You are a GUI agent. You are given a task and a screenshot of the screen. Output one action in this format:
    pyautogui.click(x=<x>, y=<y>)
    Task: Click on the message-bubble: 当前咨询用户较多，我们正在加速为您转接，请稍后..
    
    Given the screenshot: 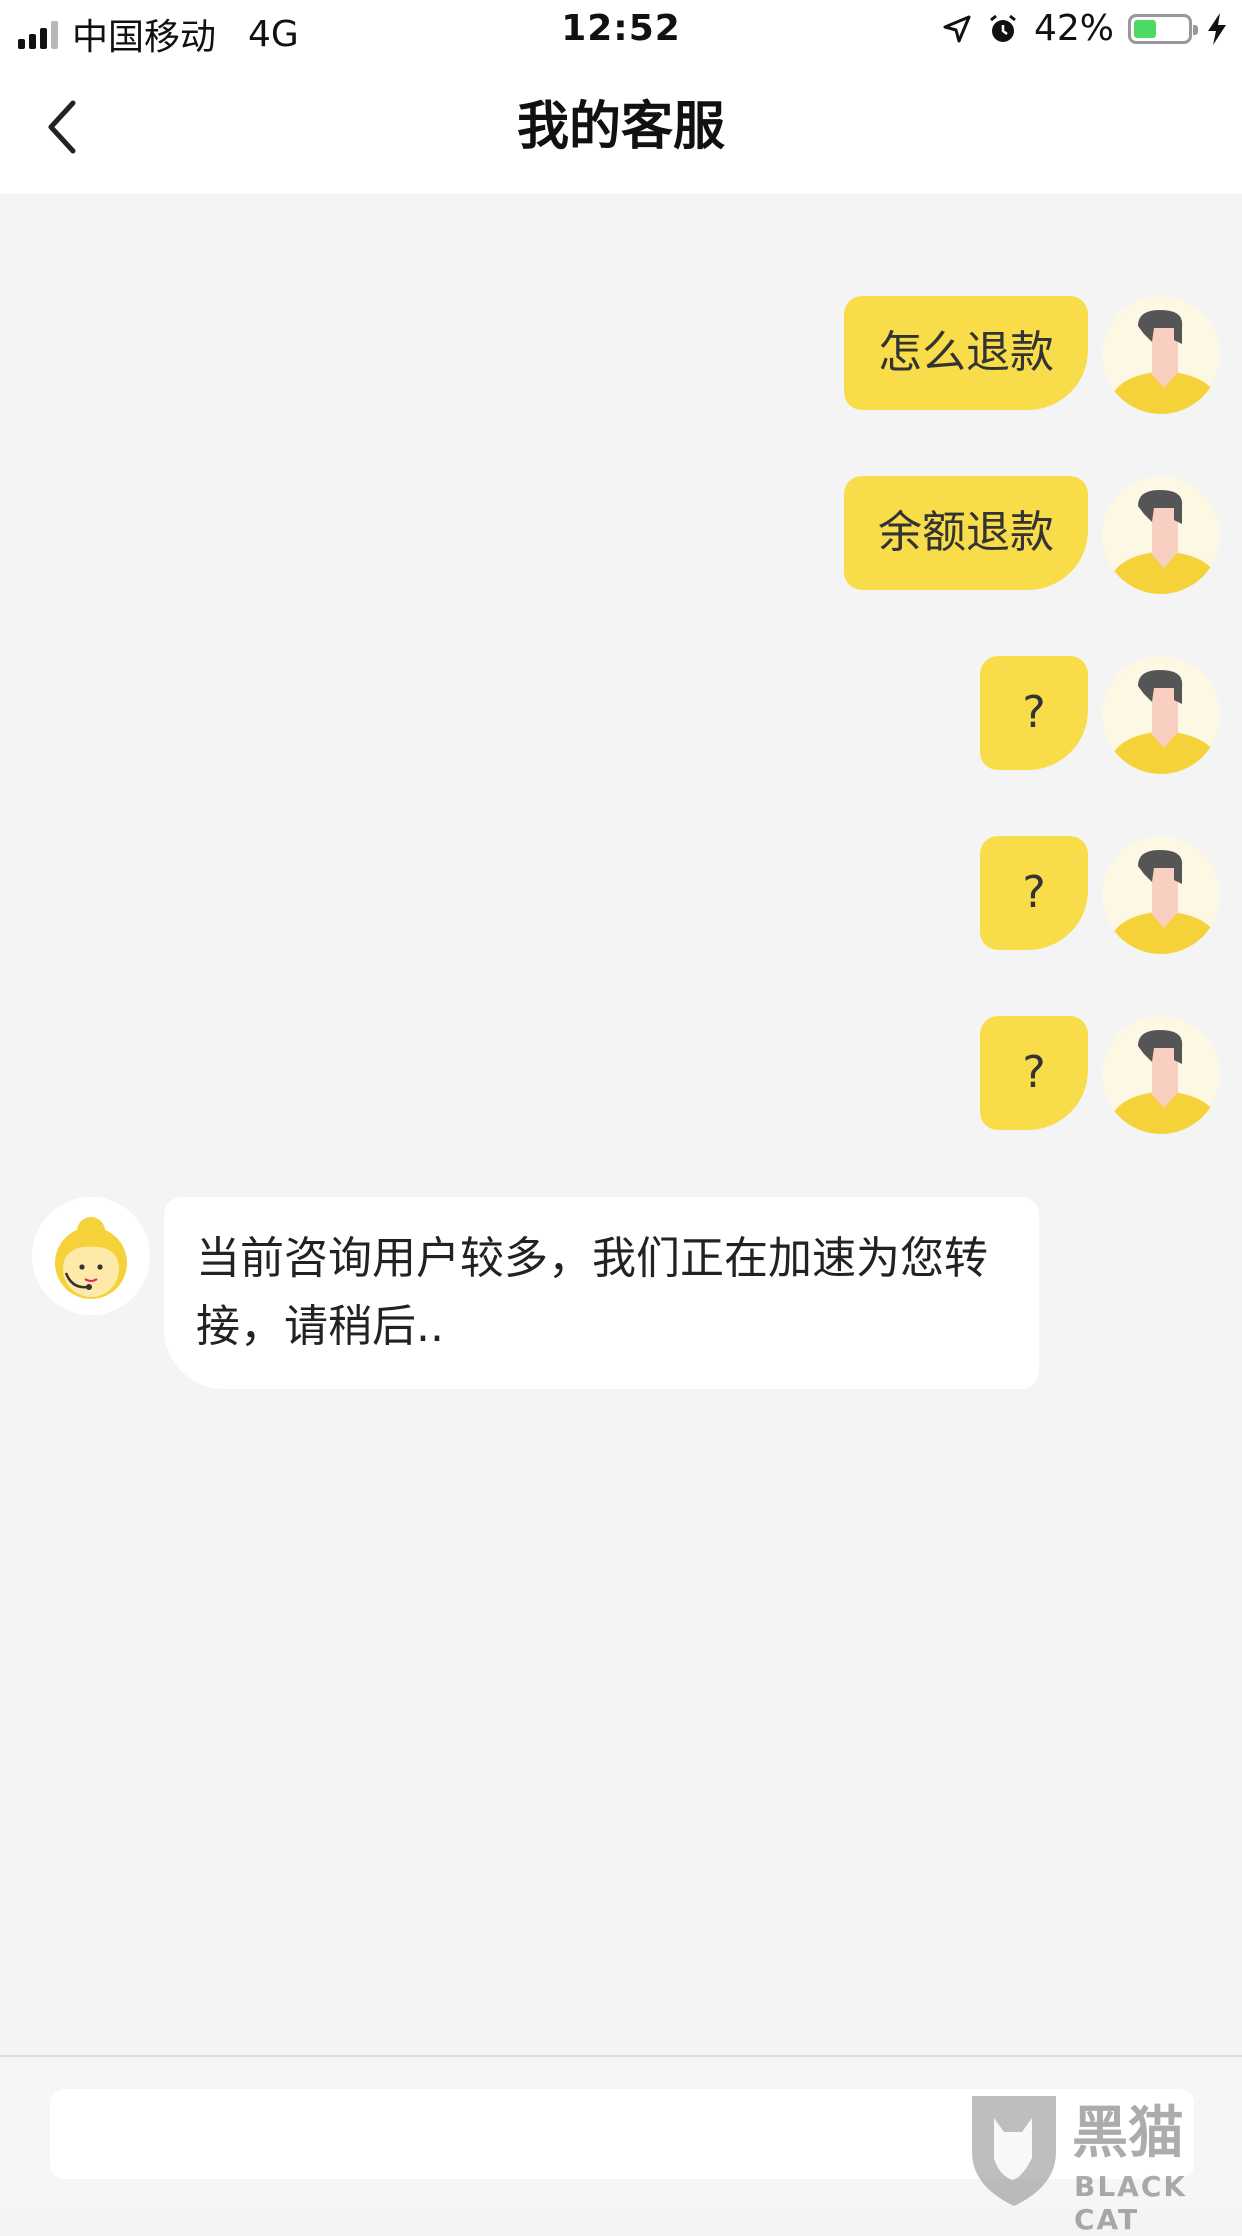 What is the action you would take?
    pyautogui.click(x=601, y=1293)
    